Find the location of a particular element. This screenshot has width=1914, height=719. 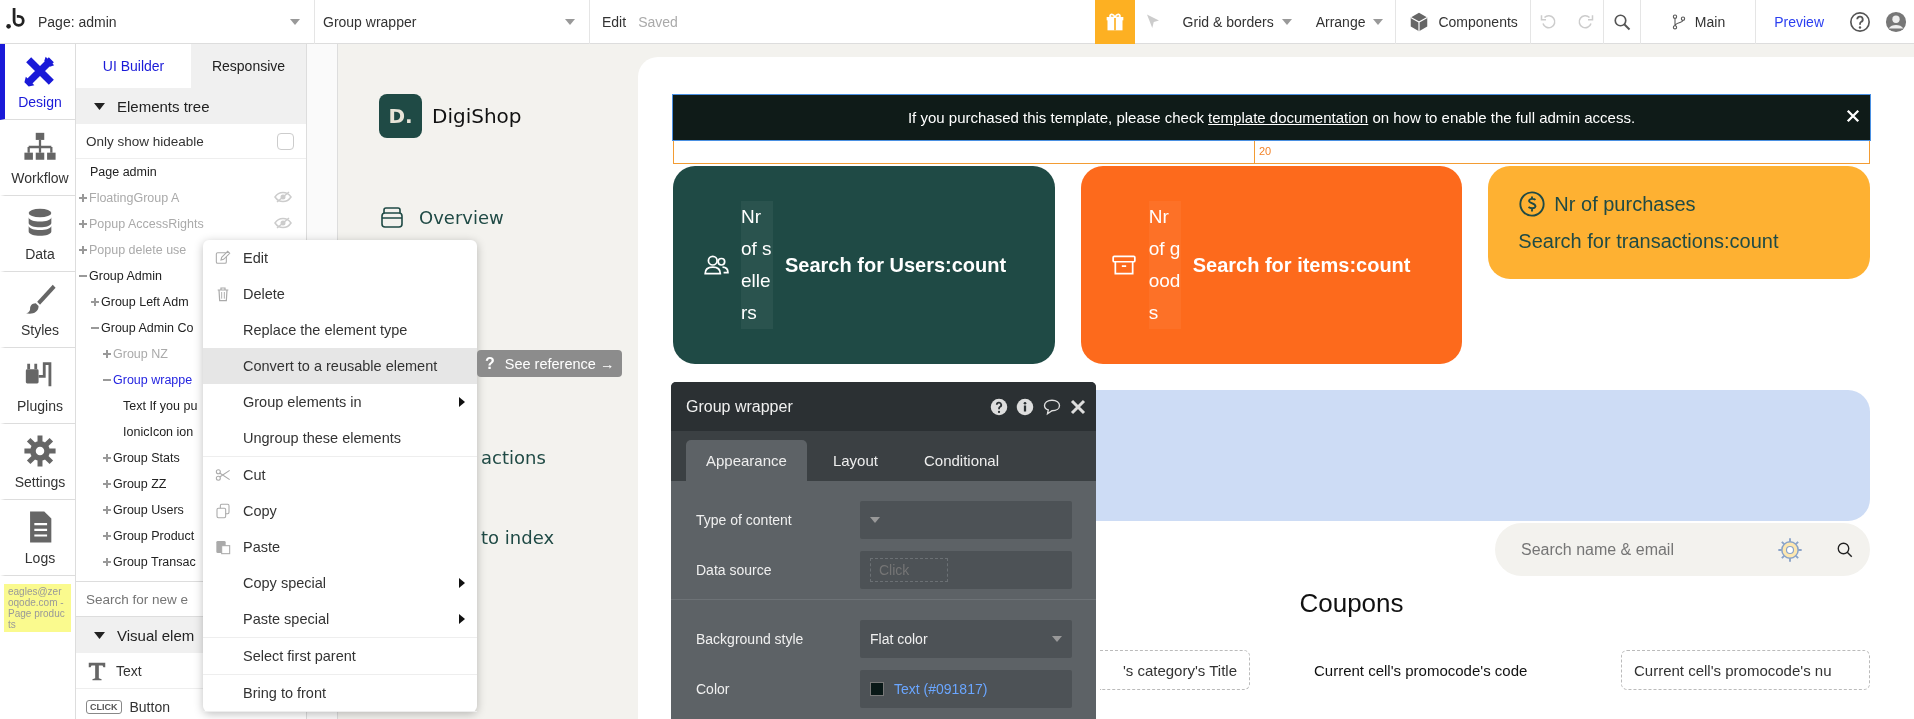

stat-label: Nr of purchases is located at coordinates (1625, 204).